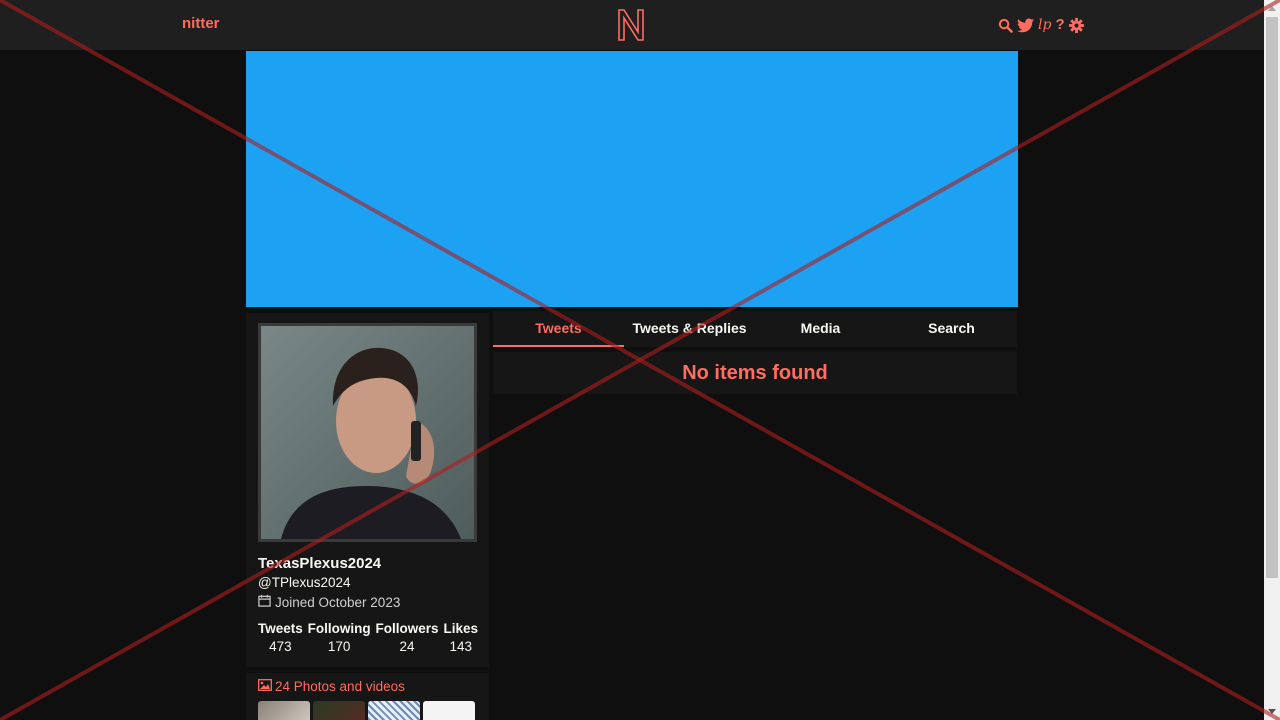 The image size is (1280, 720). What do you see at coordinates (1272, 297) in the screenshot?
I see `scroll-thumb` at bounding box center [1272, 297].